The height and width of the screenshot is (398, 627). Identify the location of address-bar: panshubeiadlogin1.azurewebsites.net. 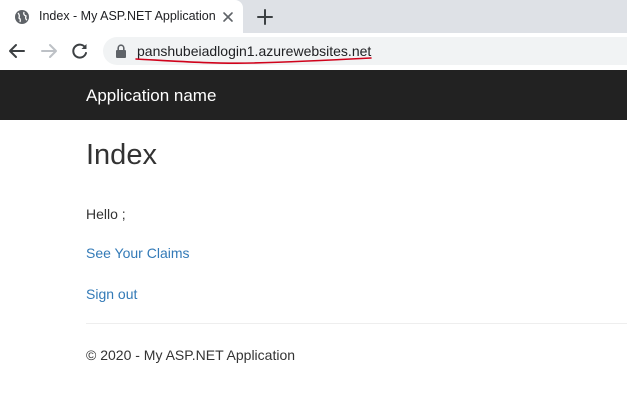
(365, 51).